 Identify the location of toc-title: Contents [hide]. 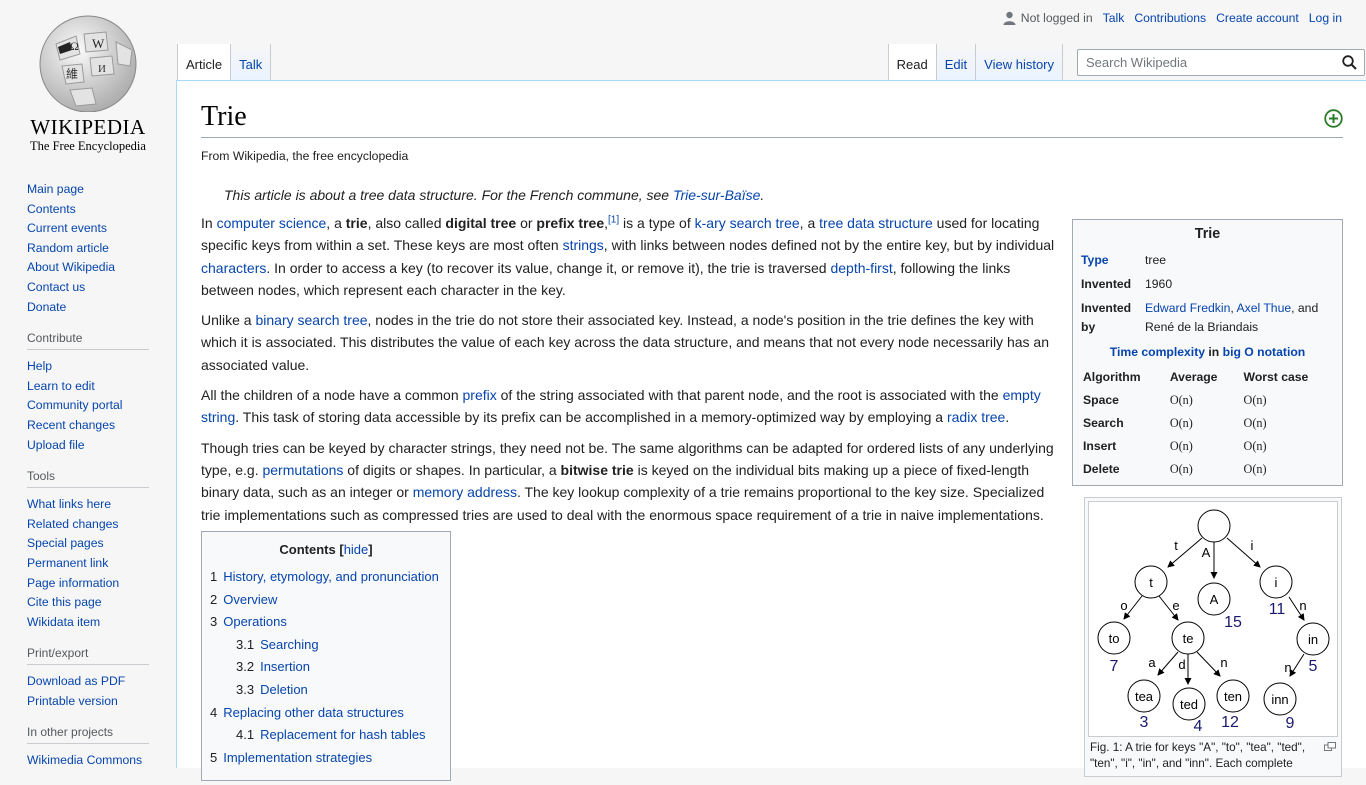
(326, 549).